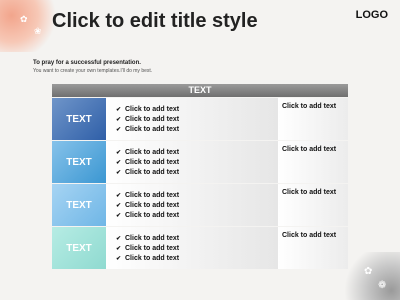 Image resolution: width=400 pixels, height=300 pixels. Describe the element at coordinates (200, 90) in the screenshot. I see `table-header: TEXT` at that location.